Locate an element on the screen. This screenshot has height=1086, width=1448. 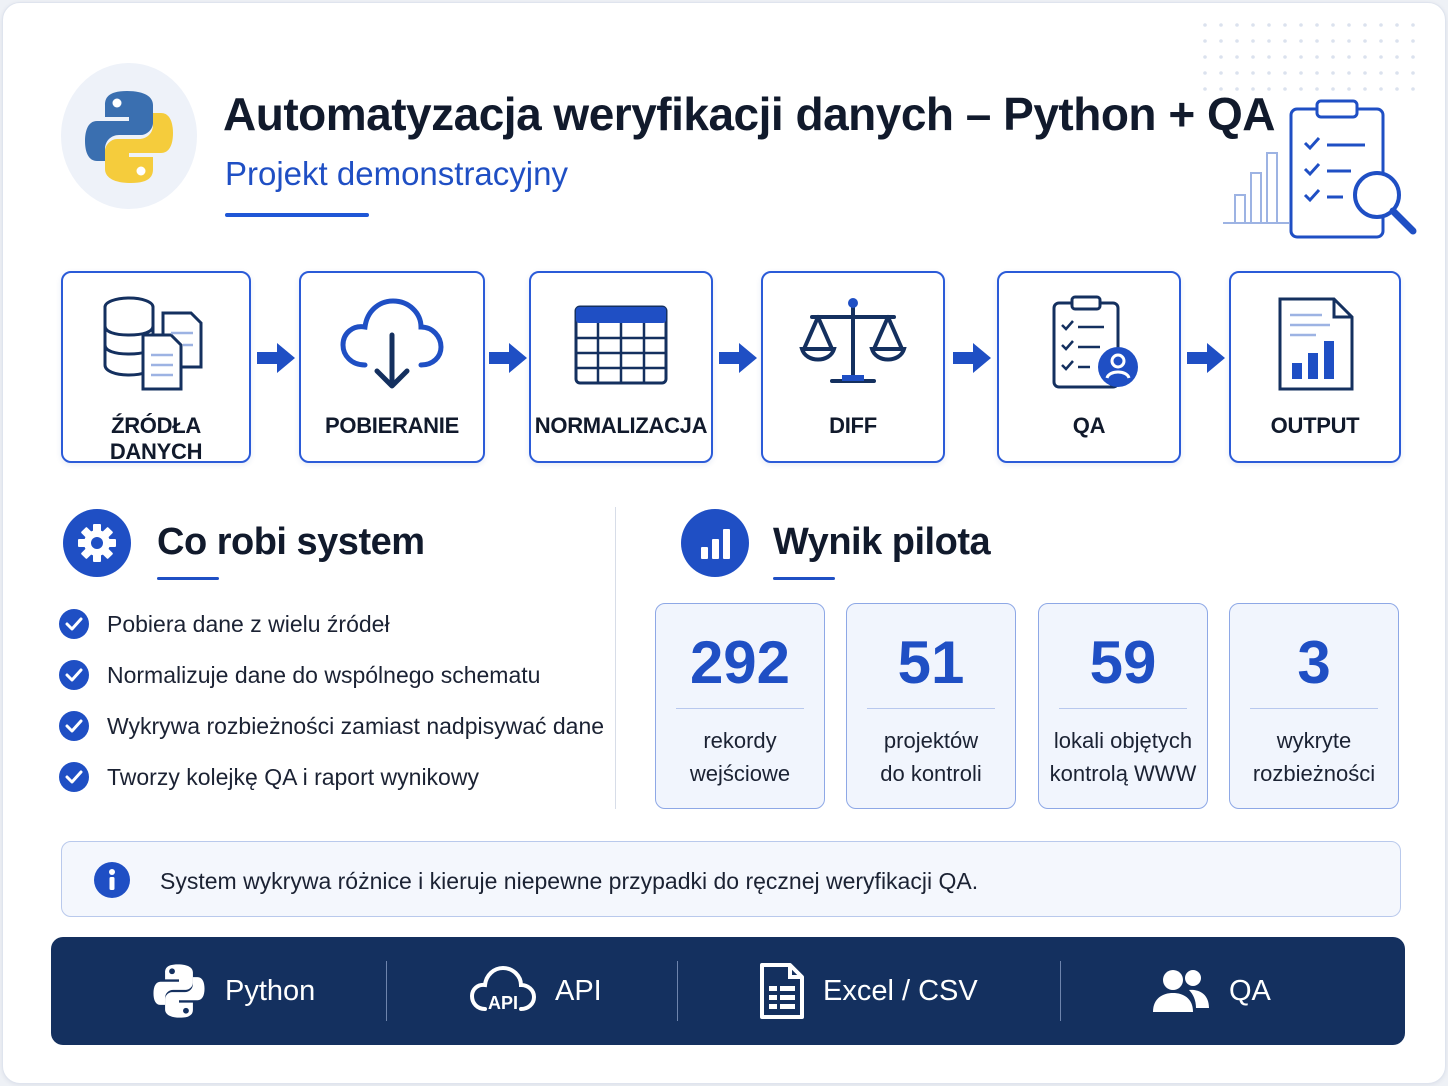
pipeline-step-label: NORMALIZACJA is located at coordinates (621, 425).